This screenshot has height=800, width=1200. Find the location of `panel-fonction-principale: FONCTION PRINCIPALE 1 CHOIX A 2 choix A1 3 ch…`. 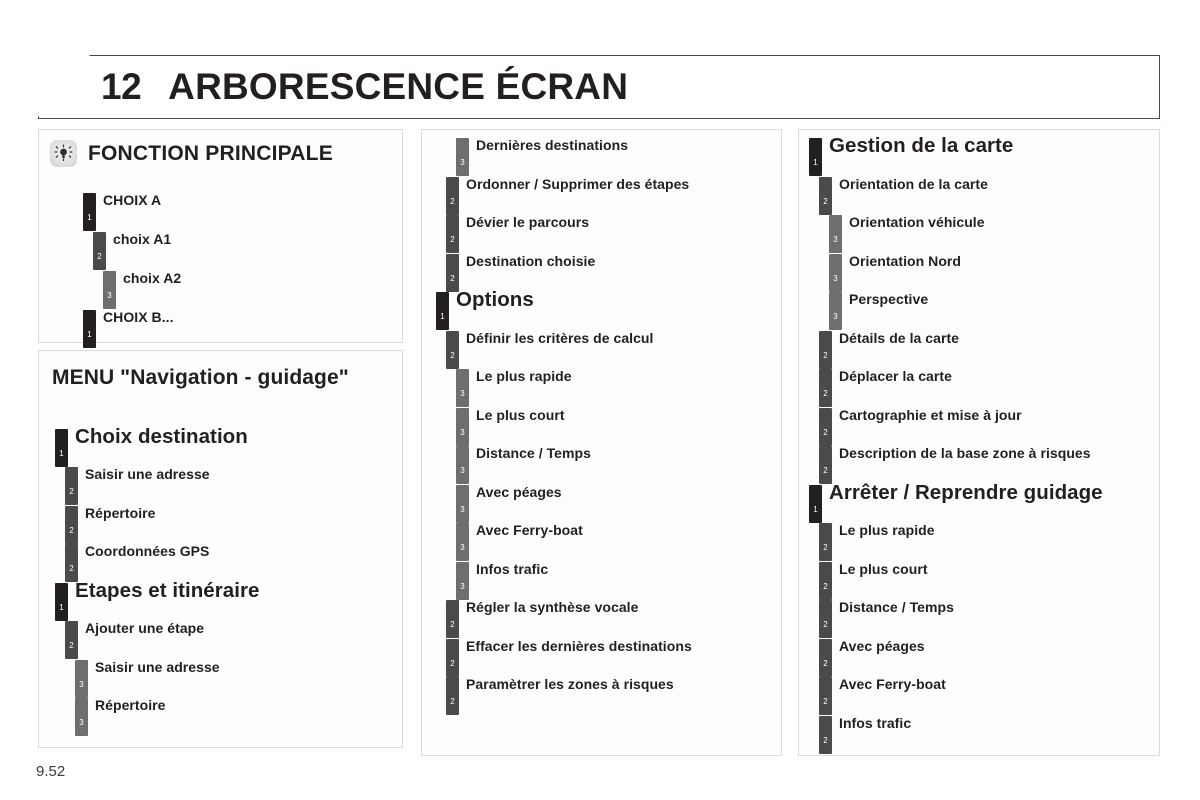

panel-fonction-principale: FONCTION PRINCIPALE 1 CHOIX A 2 choix A1 3 ch… is located at coordinates (220, 238).